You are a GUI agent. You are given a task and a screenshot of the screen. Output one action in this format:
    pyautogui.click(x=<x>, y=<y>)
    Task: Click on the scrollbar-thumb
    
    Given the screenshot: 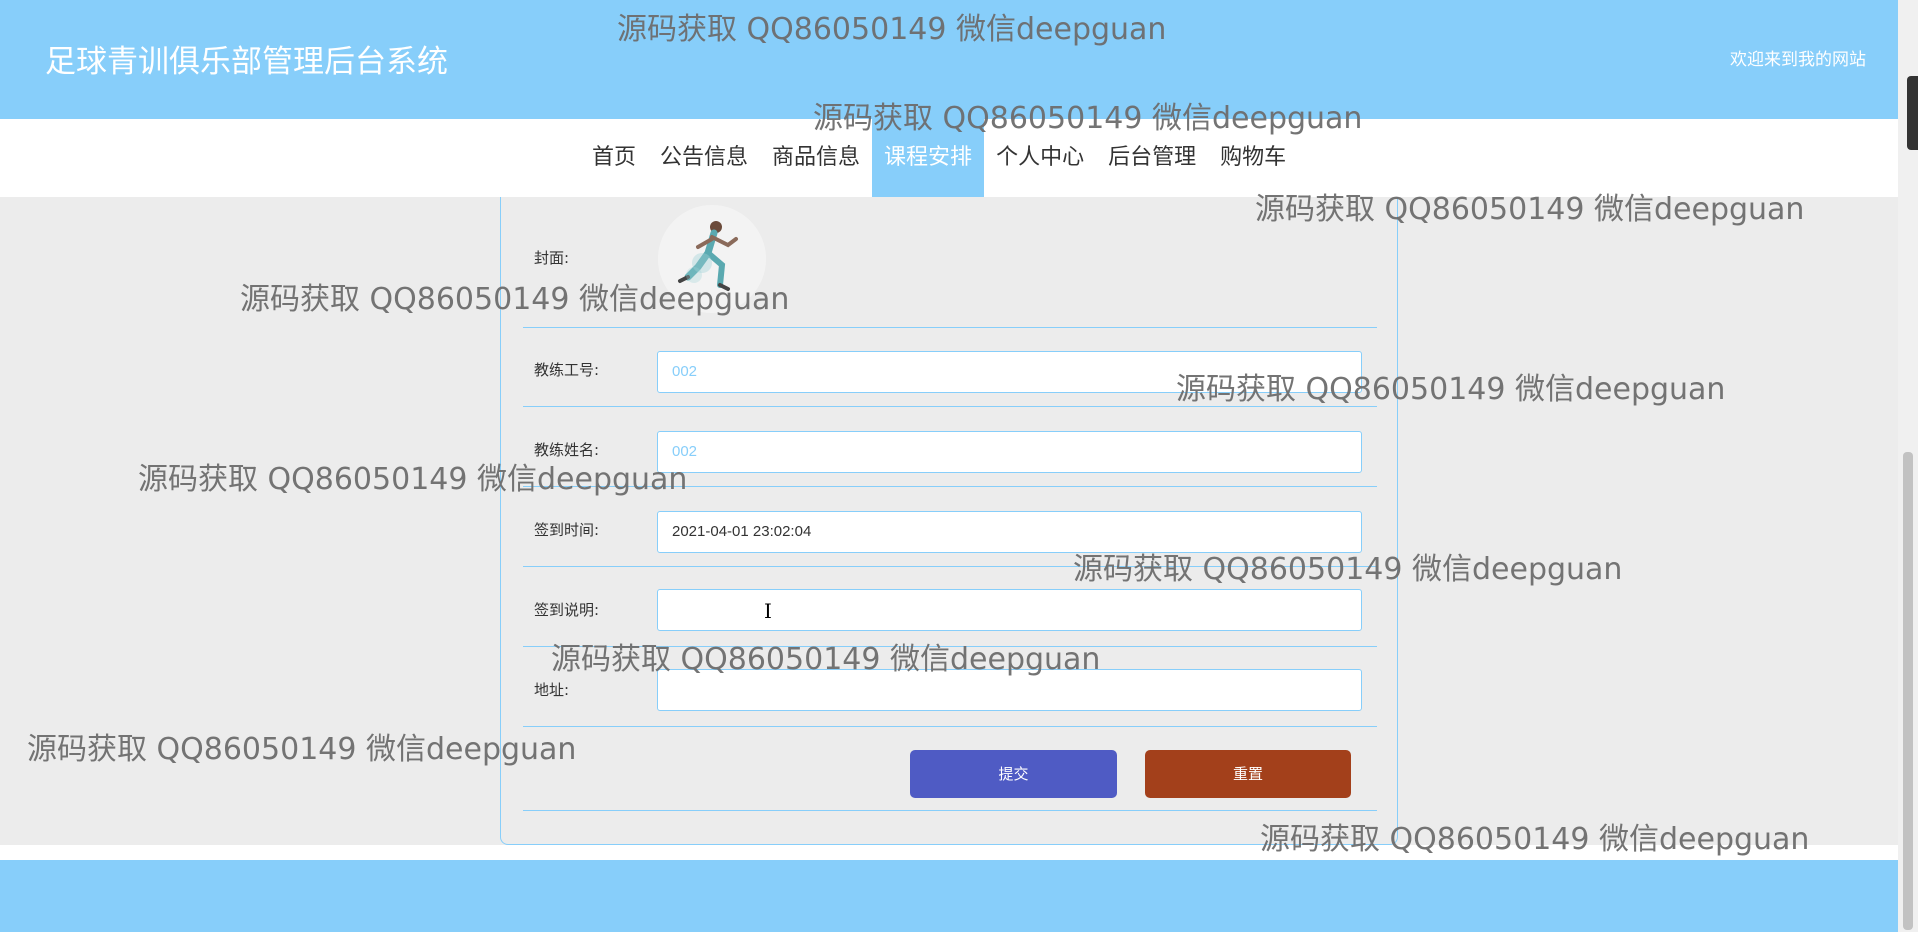 What is the action you would take?
    pyautogui.click(x=1908, y=691)
    